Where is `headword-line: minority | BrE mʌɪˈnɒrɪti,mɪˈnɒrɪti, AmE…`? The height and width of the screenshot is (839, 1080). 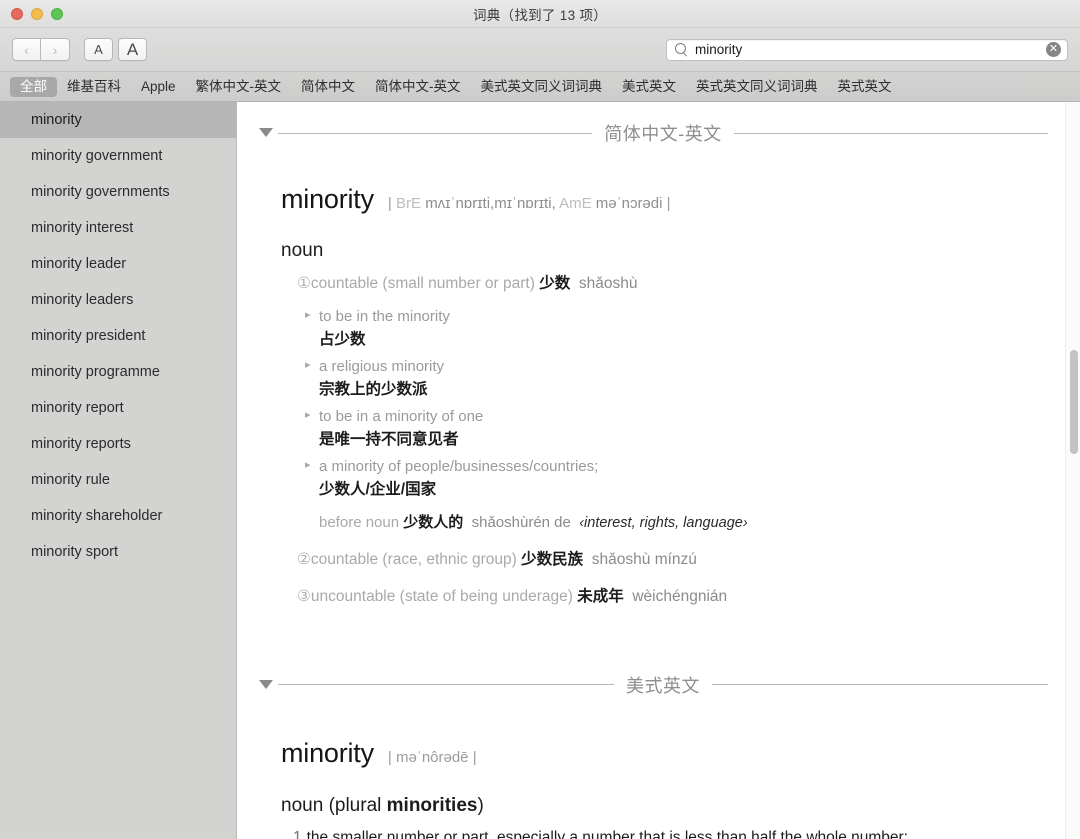 headword-line: minority | BrE mʌɪˈnɒrɪti,mɪˈnɒrɪti, AmE… is located at coordinates (664, 180).